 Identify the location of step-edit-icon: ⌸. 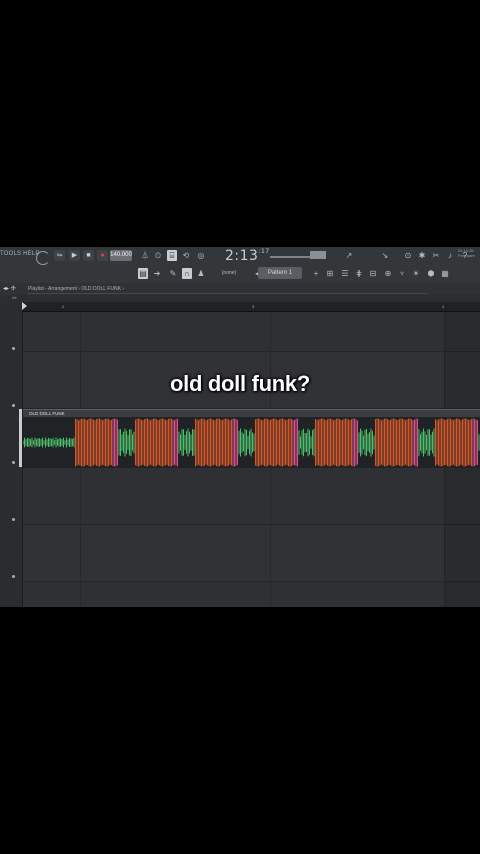
(172, 255).